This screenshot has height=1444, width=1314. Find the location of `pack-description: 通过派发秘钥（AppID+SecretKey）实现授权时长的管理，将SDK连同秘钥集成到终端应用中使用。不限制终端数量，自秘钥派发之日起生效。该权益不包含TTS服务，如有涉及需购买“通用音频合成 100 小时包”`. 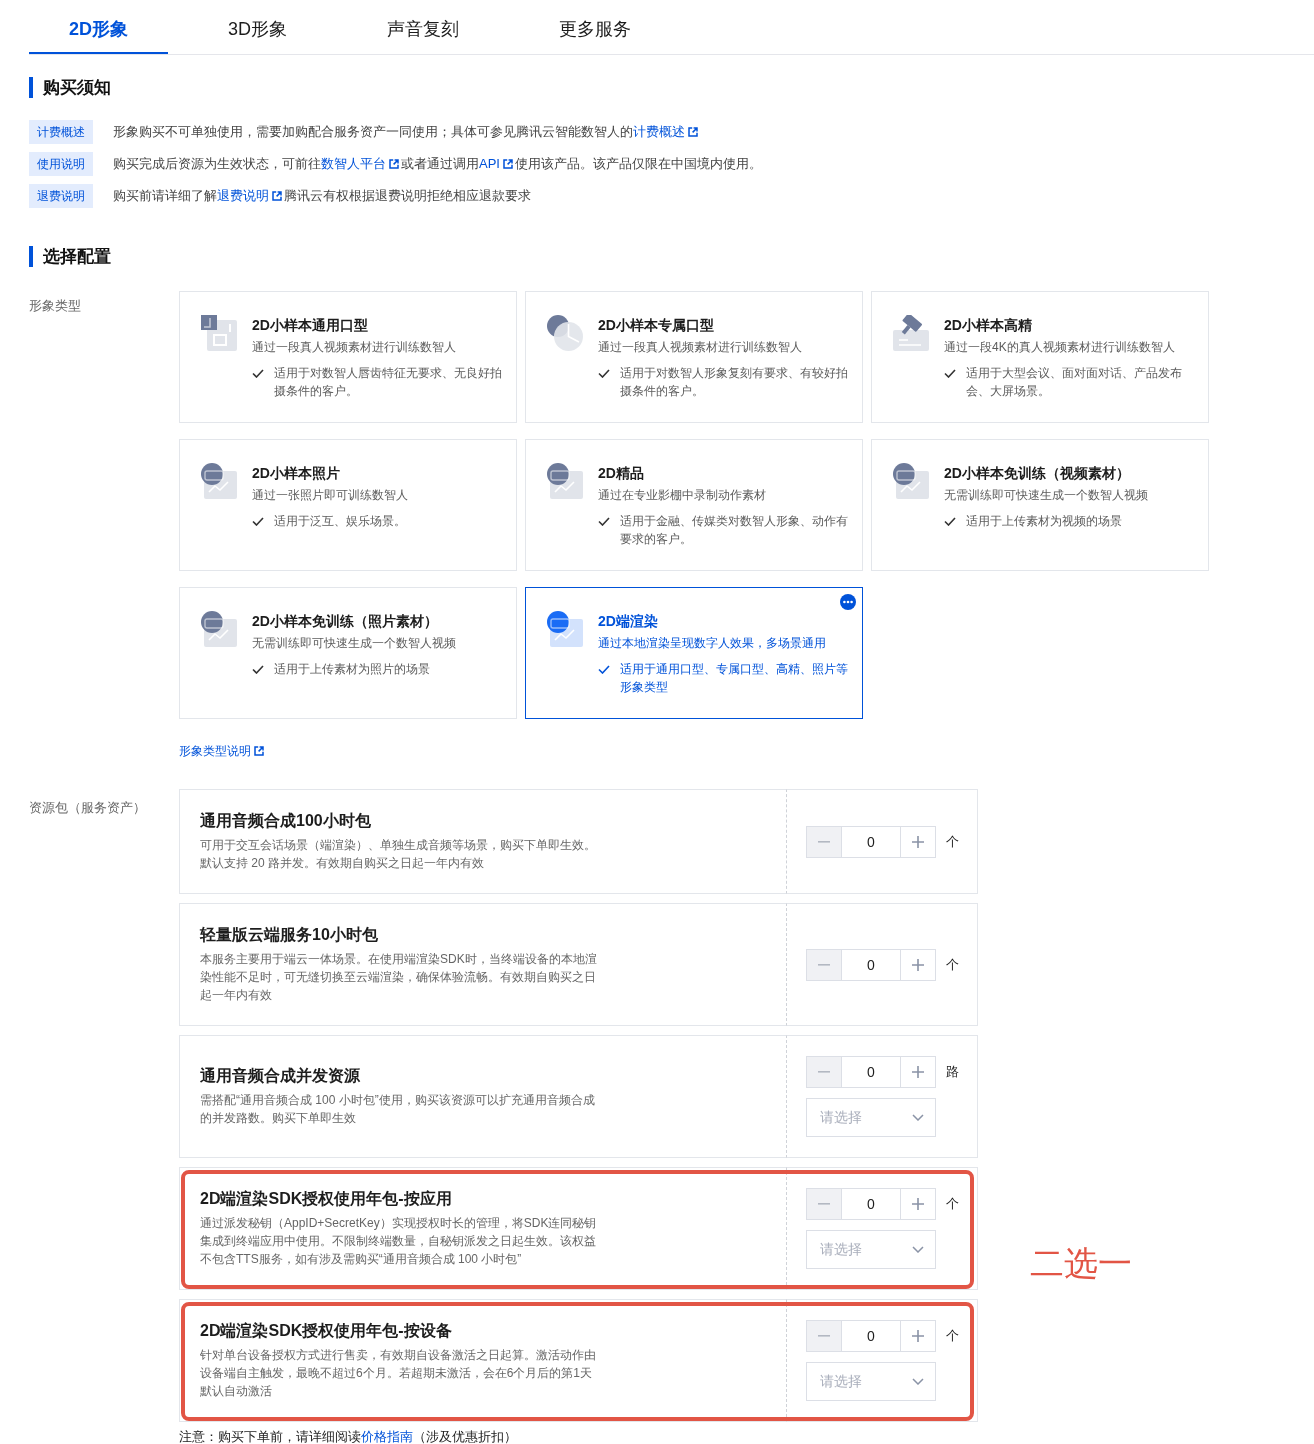

pack-description: 通过派发秘钥（AppID+SecretKey）实现授权时长的管理，将SDK连同秘钥集成到终端应用中使用。不限制终端数量，自秘钥派发之日起生效。该权益不包含TTS服务，如有涉及需购买“通用音频合成 100 小时包” is located at coordinates (399, 1241).